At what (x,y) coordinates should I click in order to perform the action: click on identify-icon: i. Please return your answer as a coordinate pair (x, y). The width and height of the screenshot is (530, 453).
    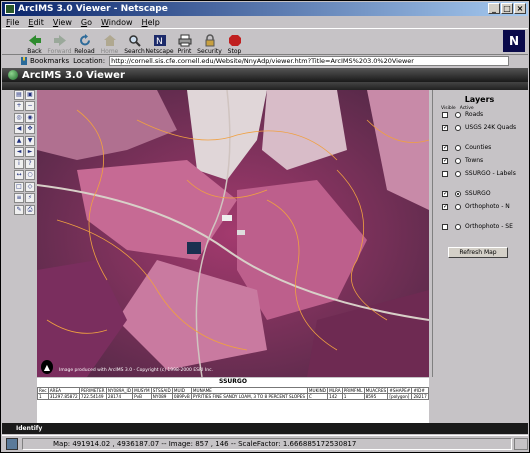
    Looking at the image, I should click on (19, 163).